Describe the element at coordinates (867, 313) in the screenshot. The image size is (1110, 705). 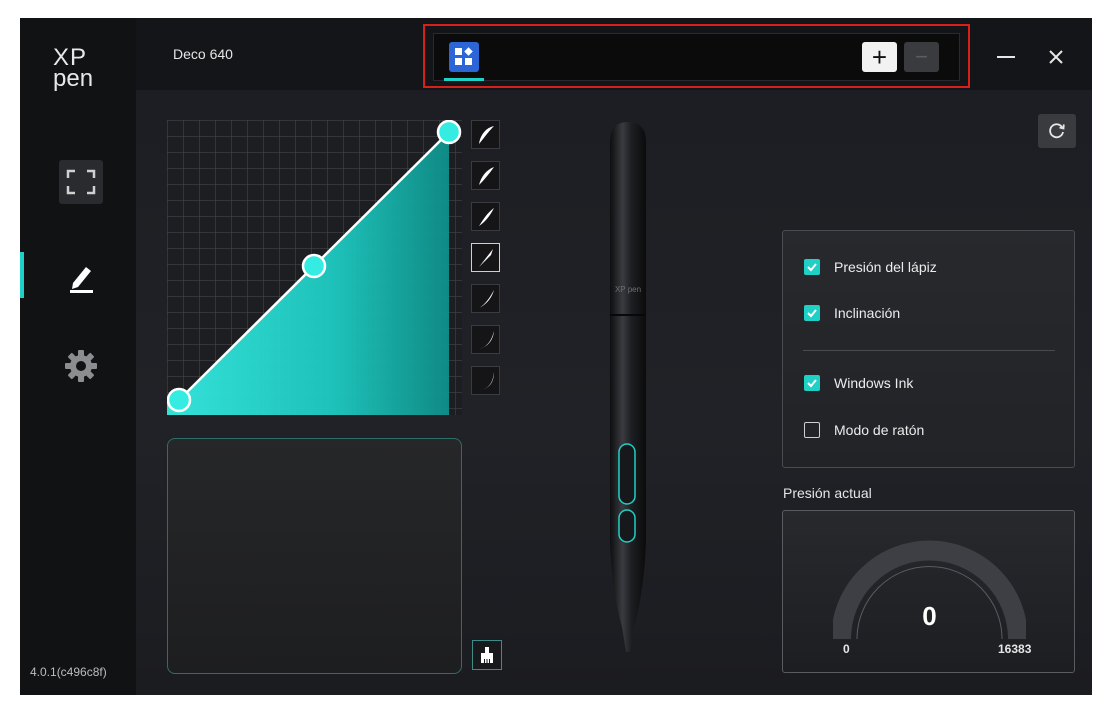
I see `tilt-label: Inclinación` at that location.